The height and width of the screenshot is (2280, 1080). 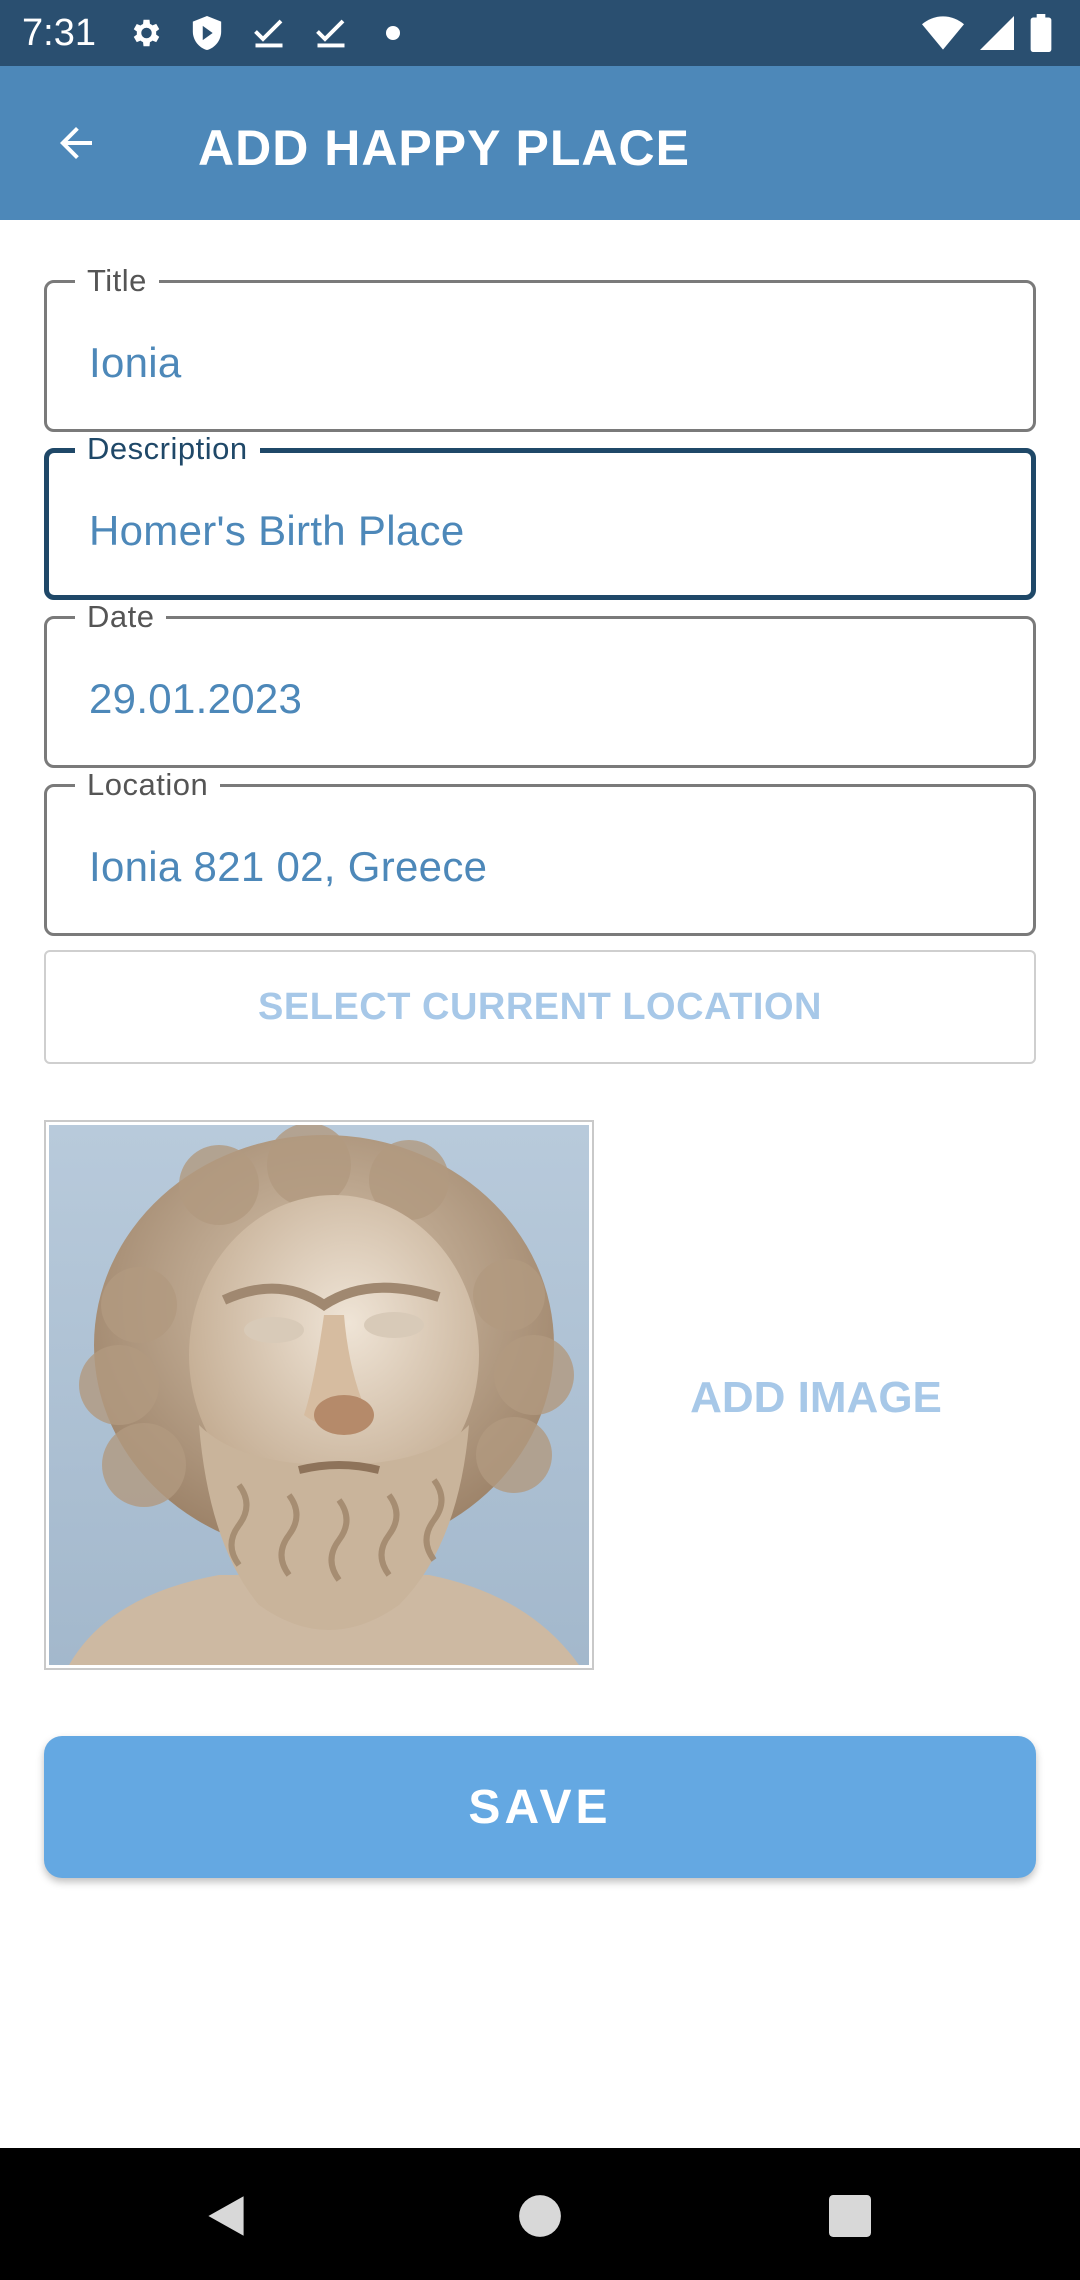 I want to click on status-icons-right, so click(x=979, y=33).